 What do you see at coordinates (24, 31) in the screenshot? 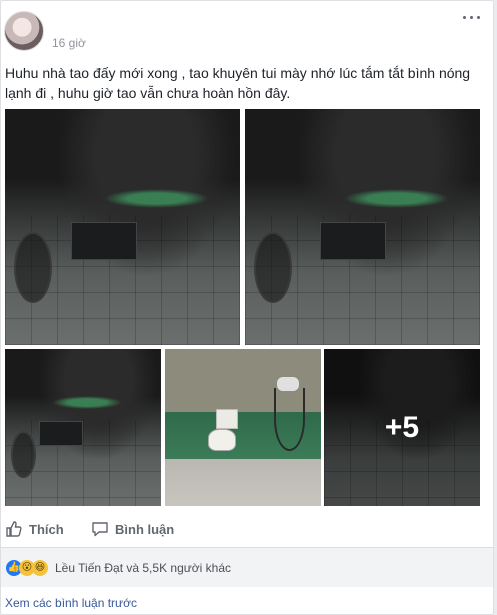
I see `author-avatar` at bounding box center [24, 31].